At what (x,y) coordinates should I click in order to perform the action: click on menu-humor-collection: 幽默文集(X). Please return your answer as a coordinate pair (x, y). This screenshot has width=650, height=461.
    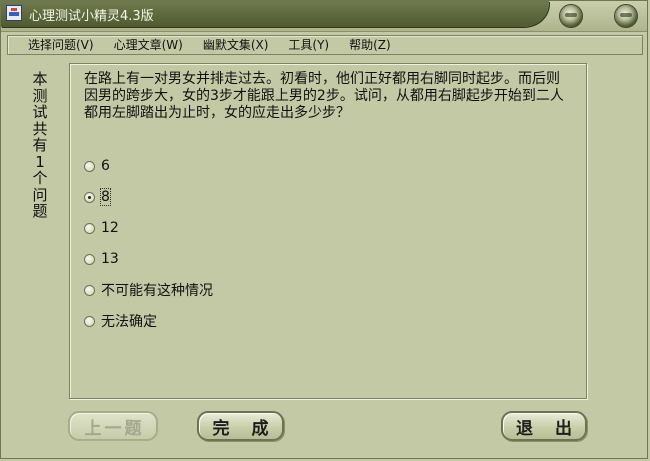
    Looking at the image, I should click on (236, 45).